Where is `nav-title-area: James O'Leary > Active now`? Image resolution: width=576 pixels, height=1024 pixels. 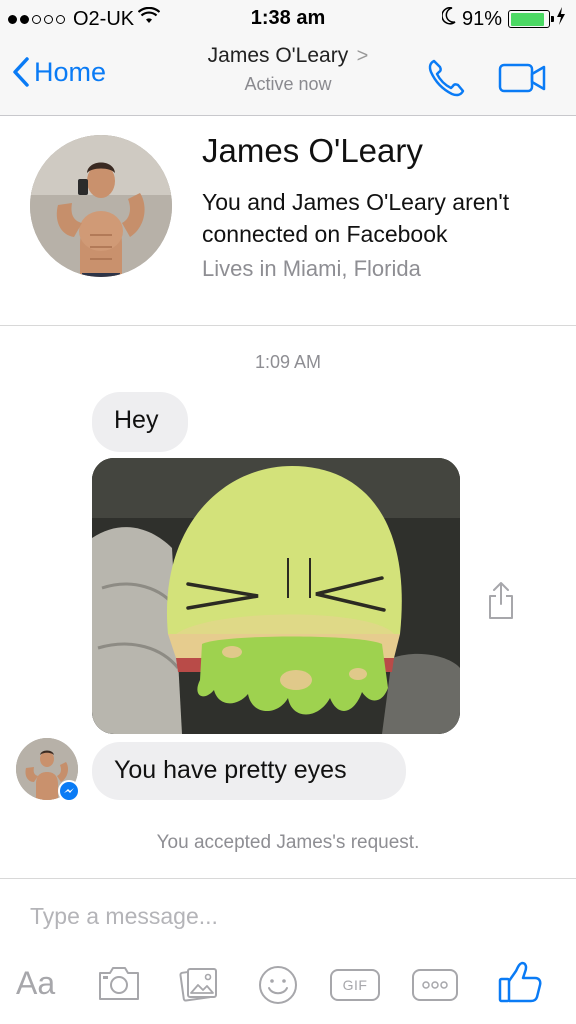
nav-title-area: James O'Leary > Active now is located at coordinates (288, 69).